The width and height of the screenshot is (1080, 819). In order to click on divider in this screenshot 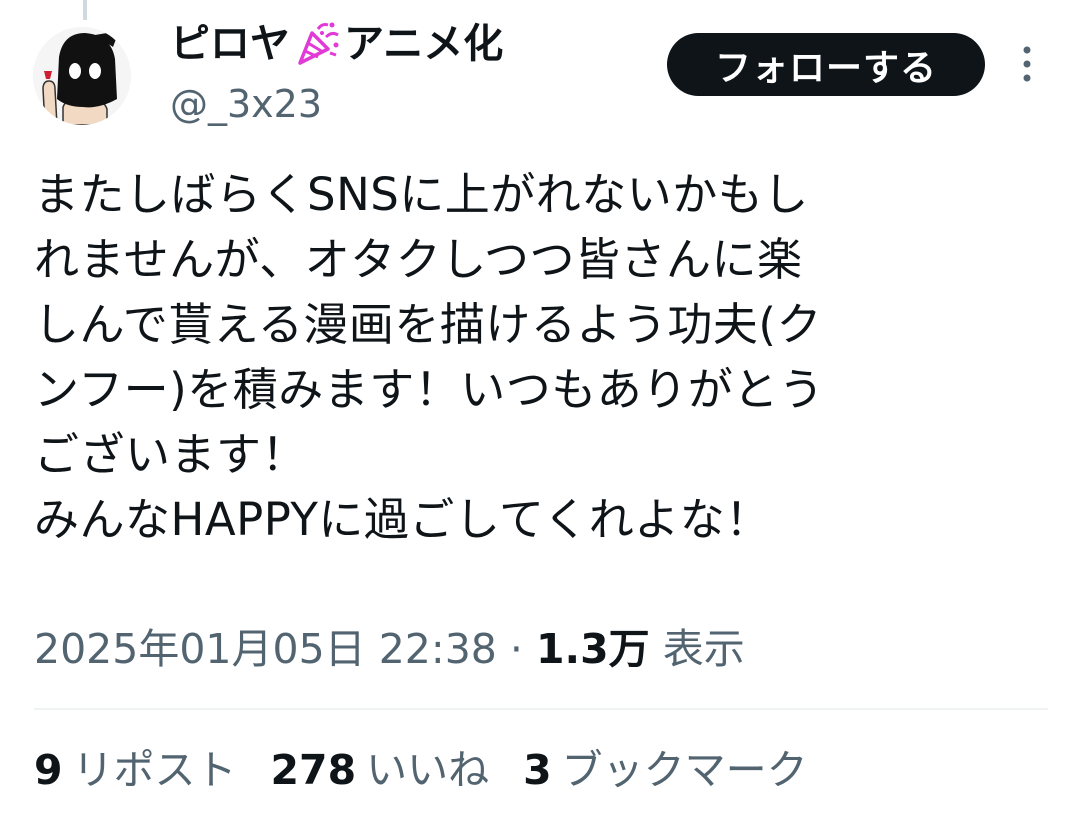, I will do `click(541, 709)`.